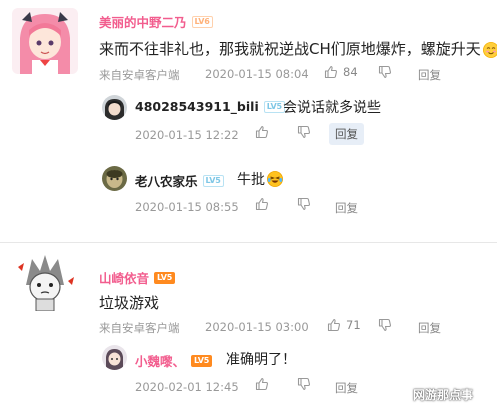 The width and height of the screenshot is (497, 408). What do you see at coordinates (350, 72) in the screenshot?
I see `like-count: 84` at bounding box center [350, 72].